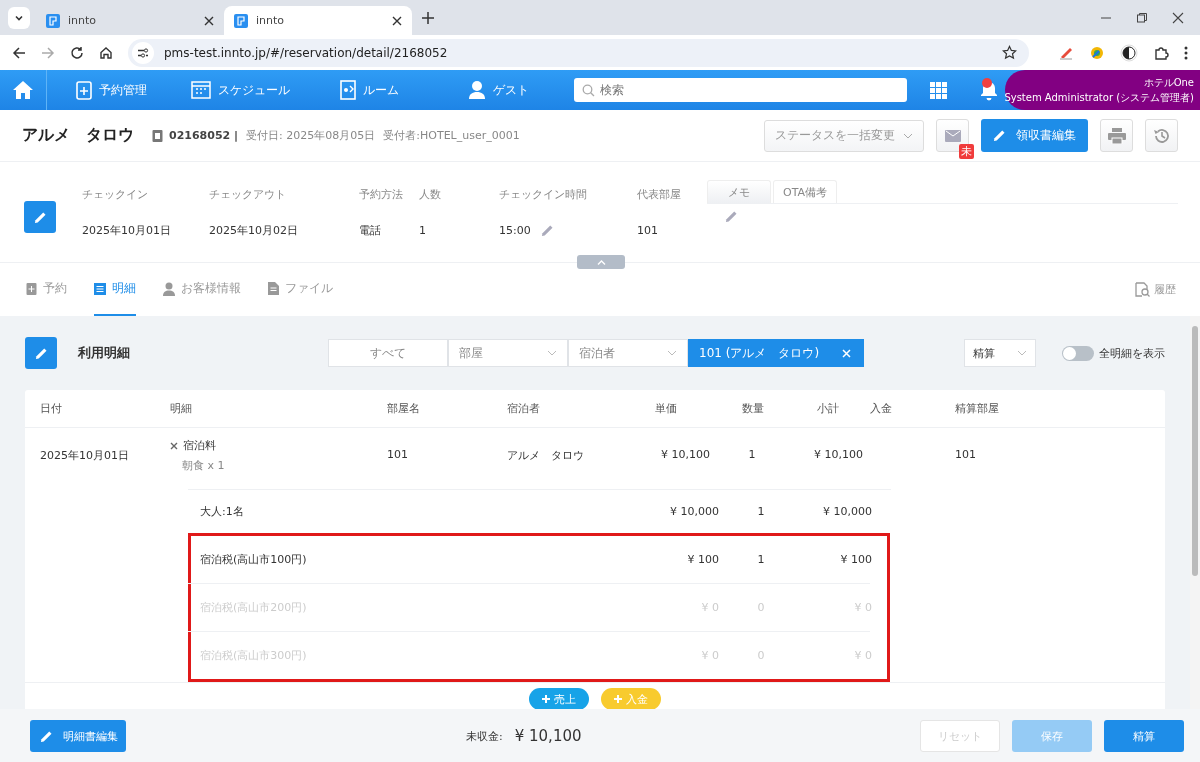 This screenshot has height=762, width=1200. What do you see at coordinates (578, 52) in the screenshot?
I see `address-bar: pms-test.innto.jp/#/reservation/detail/2168052` at bounding box center [578, 52].